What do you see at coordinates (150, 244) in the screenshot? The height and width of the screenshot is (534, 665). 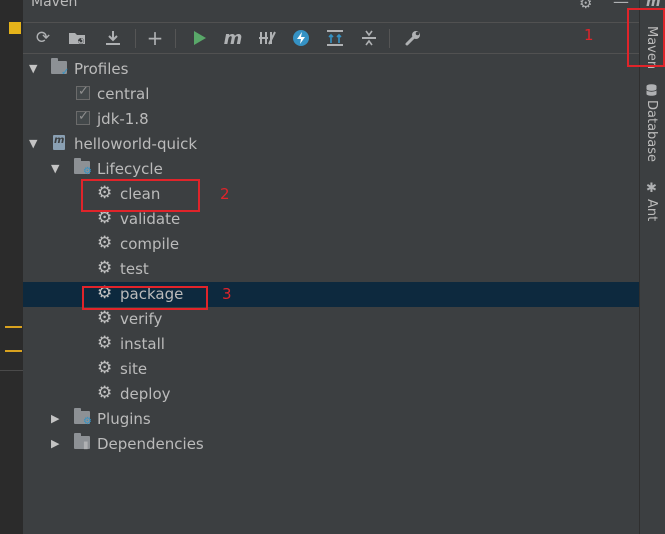 I see `goal-label: compile` at bounding box center [150, 244].